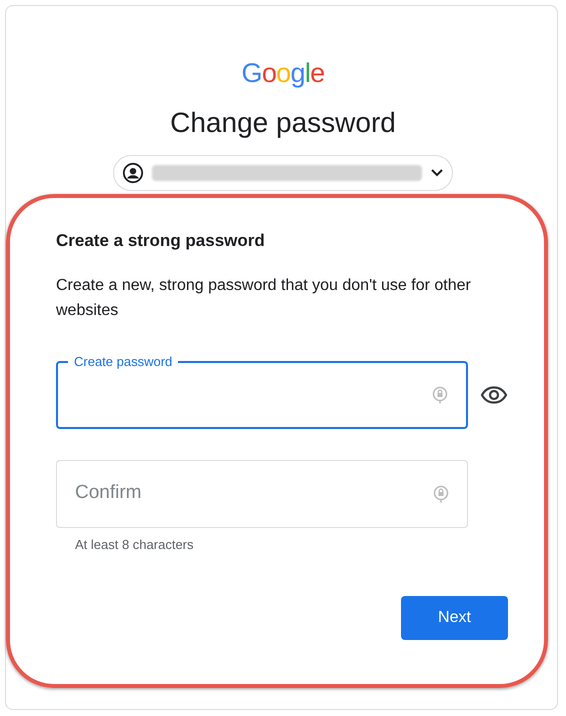  What do you see at coordinates (262, 494) in the screenshot?
I see `password-field: Confirm` at bounding box center [262, 494].